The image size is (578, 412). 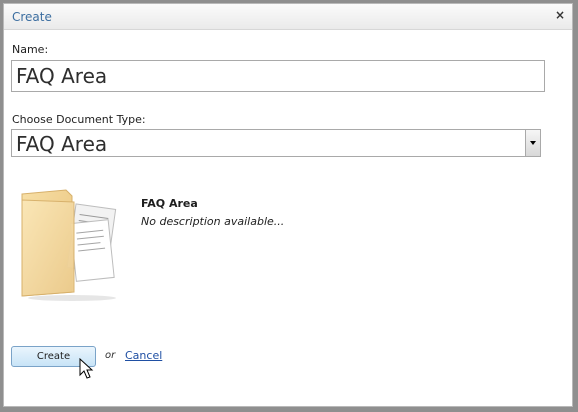 What do you see at coordinates (278, 76) in the screenshot?
I see `name-input` at bounding box center [278, 76].